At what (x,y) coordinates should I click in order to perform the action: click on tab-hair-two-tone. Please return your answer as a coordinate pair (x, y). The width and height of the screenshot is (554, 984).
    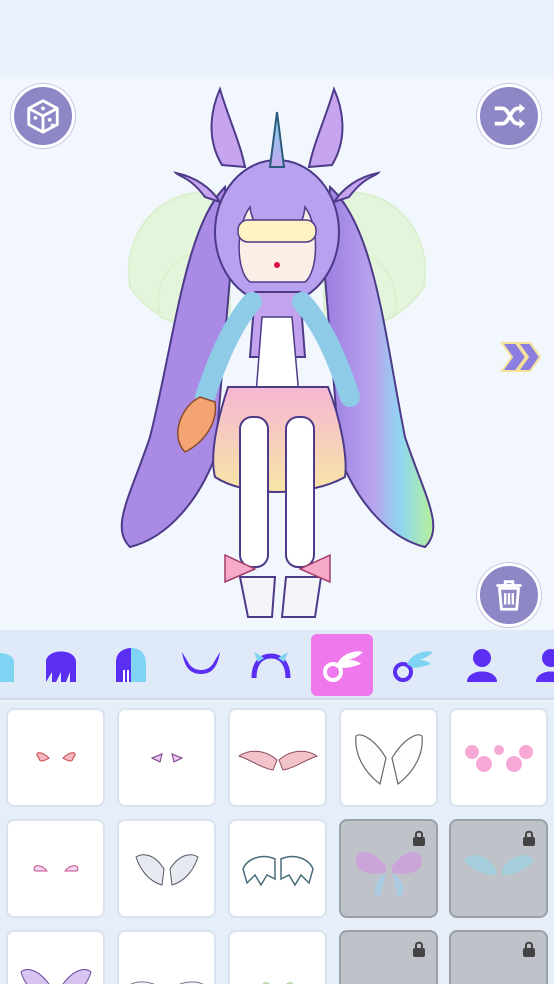
    Looking at the image, I should click on (131, 665).